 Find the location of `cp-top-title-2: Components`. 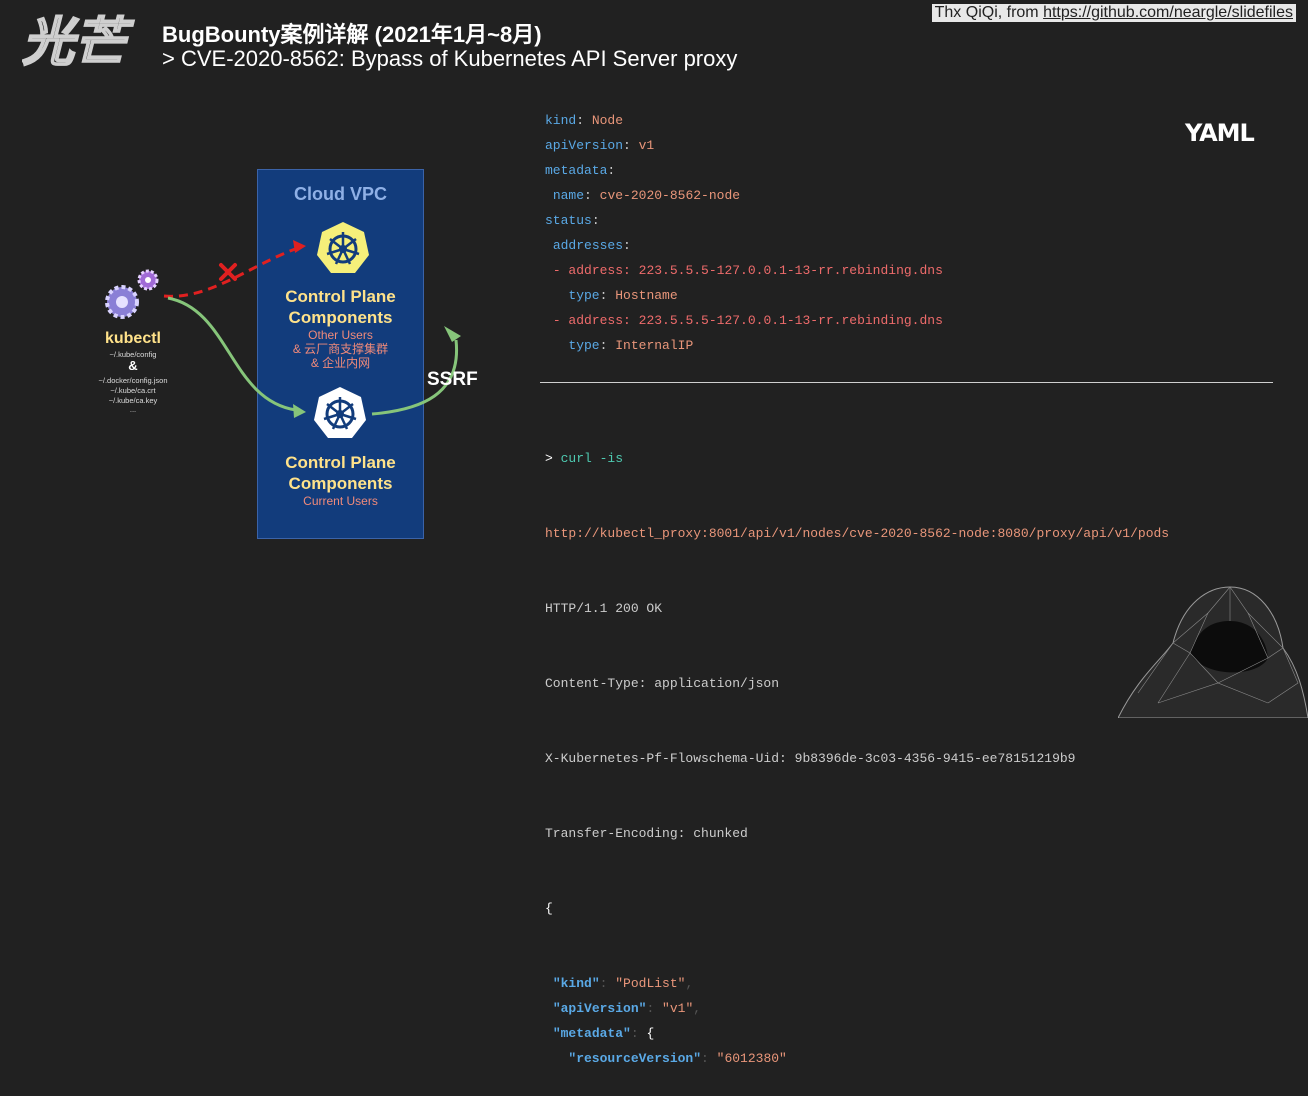

cp-top-title-2: Components is located at coordinates (340, 317).